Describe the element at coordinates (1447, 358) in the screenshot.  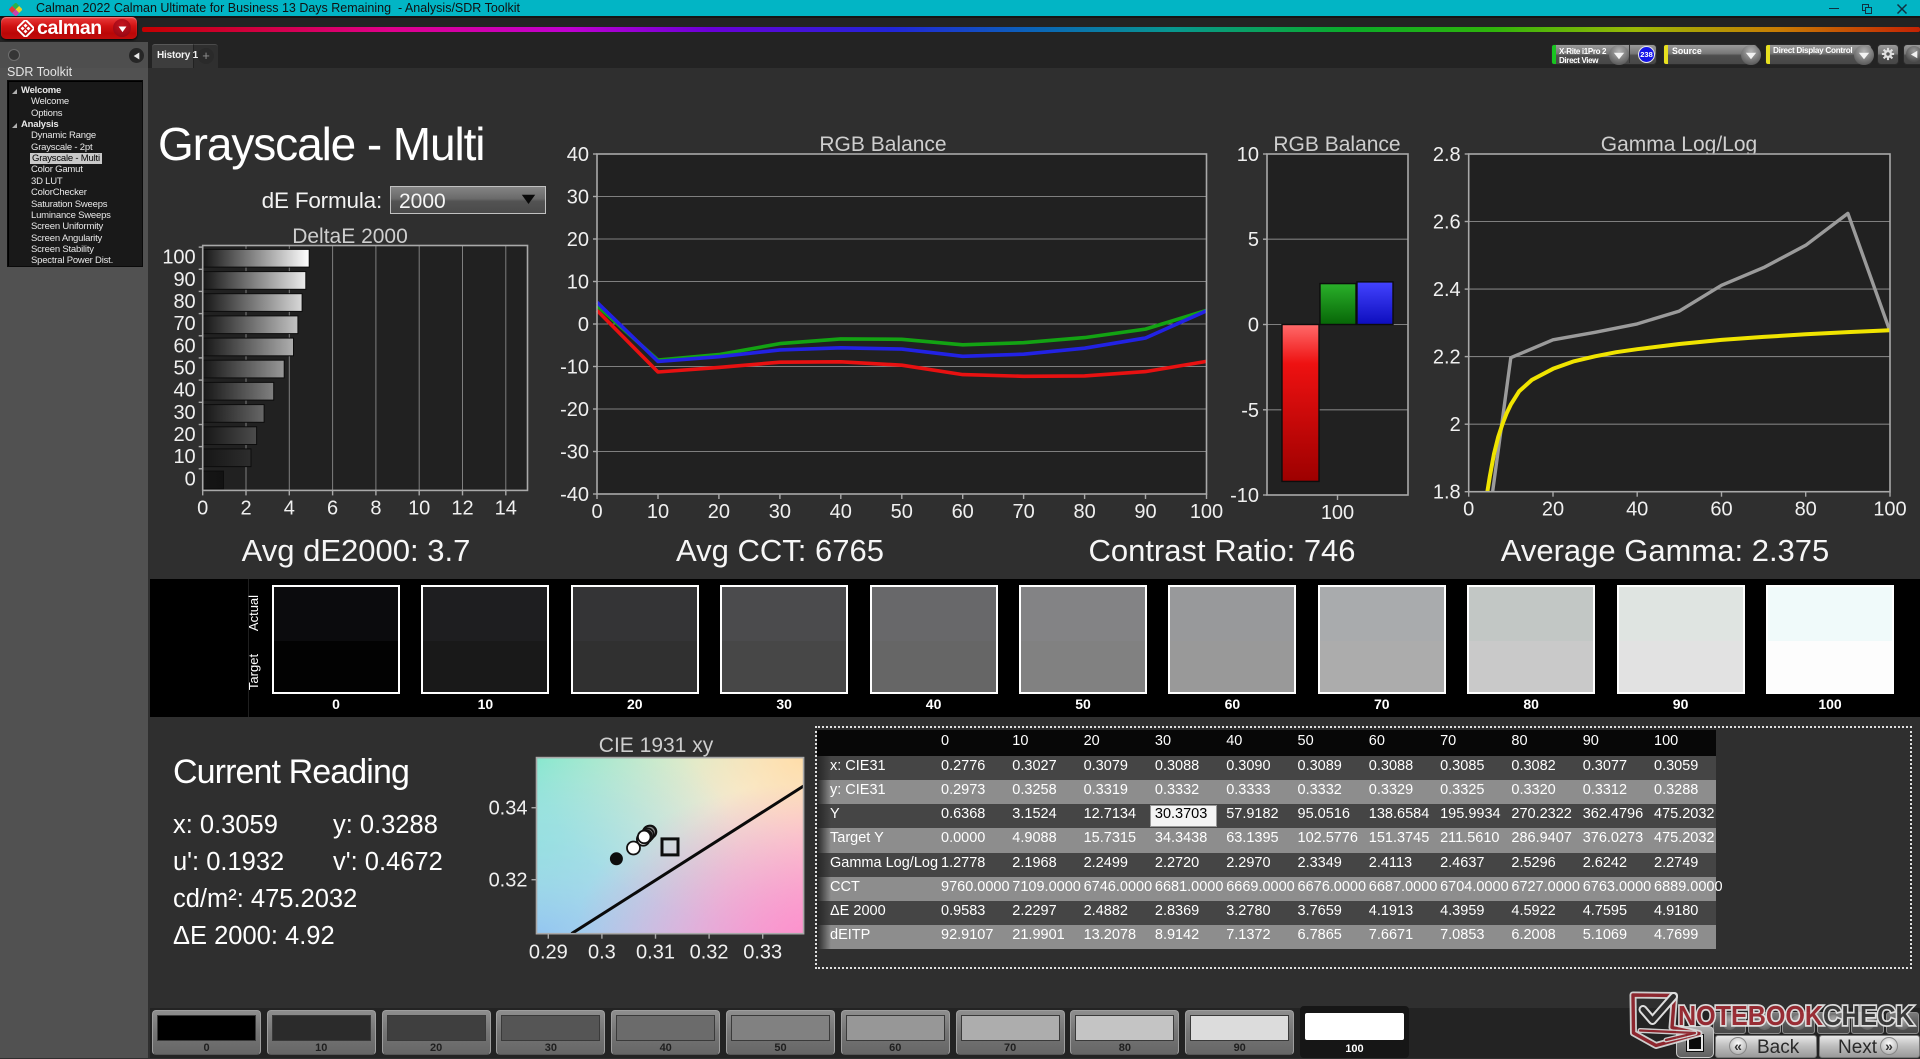
I see `svg-text: 2.2` at that location.